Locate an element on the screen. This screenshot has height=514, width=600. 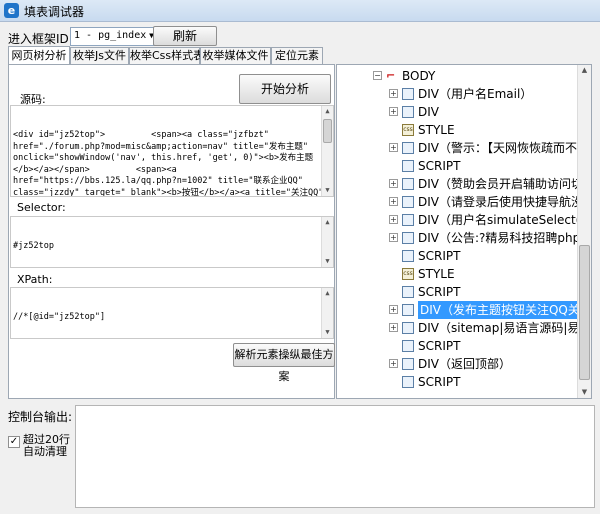
window-title: 填表调试器 is located at coordinates (54, 12).